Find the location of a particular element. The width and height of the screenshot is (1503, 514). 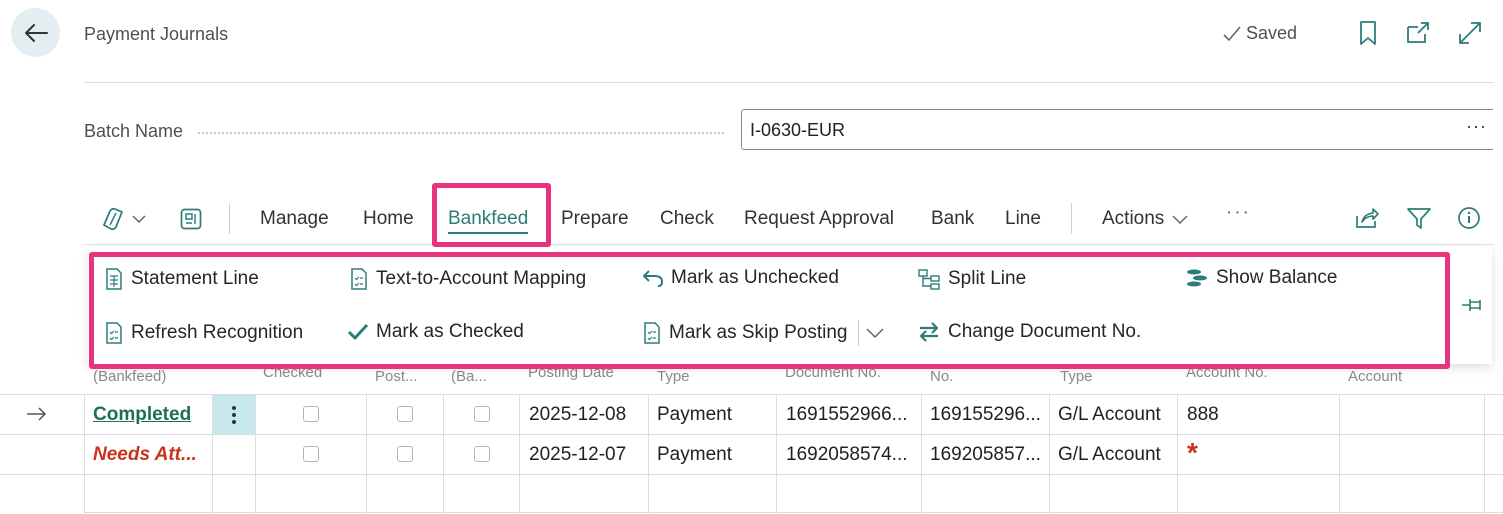

tab-bankfeed: Bankfeed is located at coordinates (488, 221).